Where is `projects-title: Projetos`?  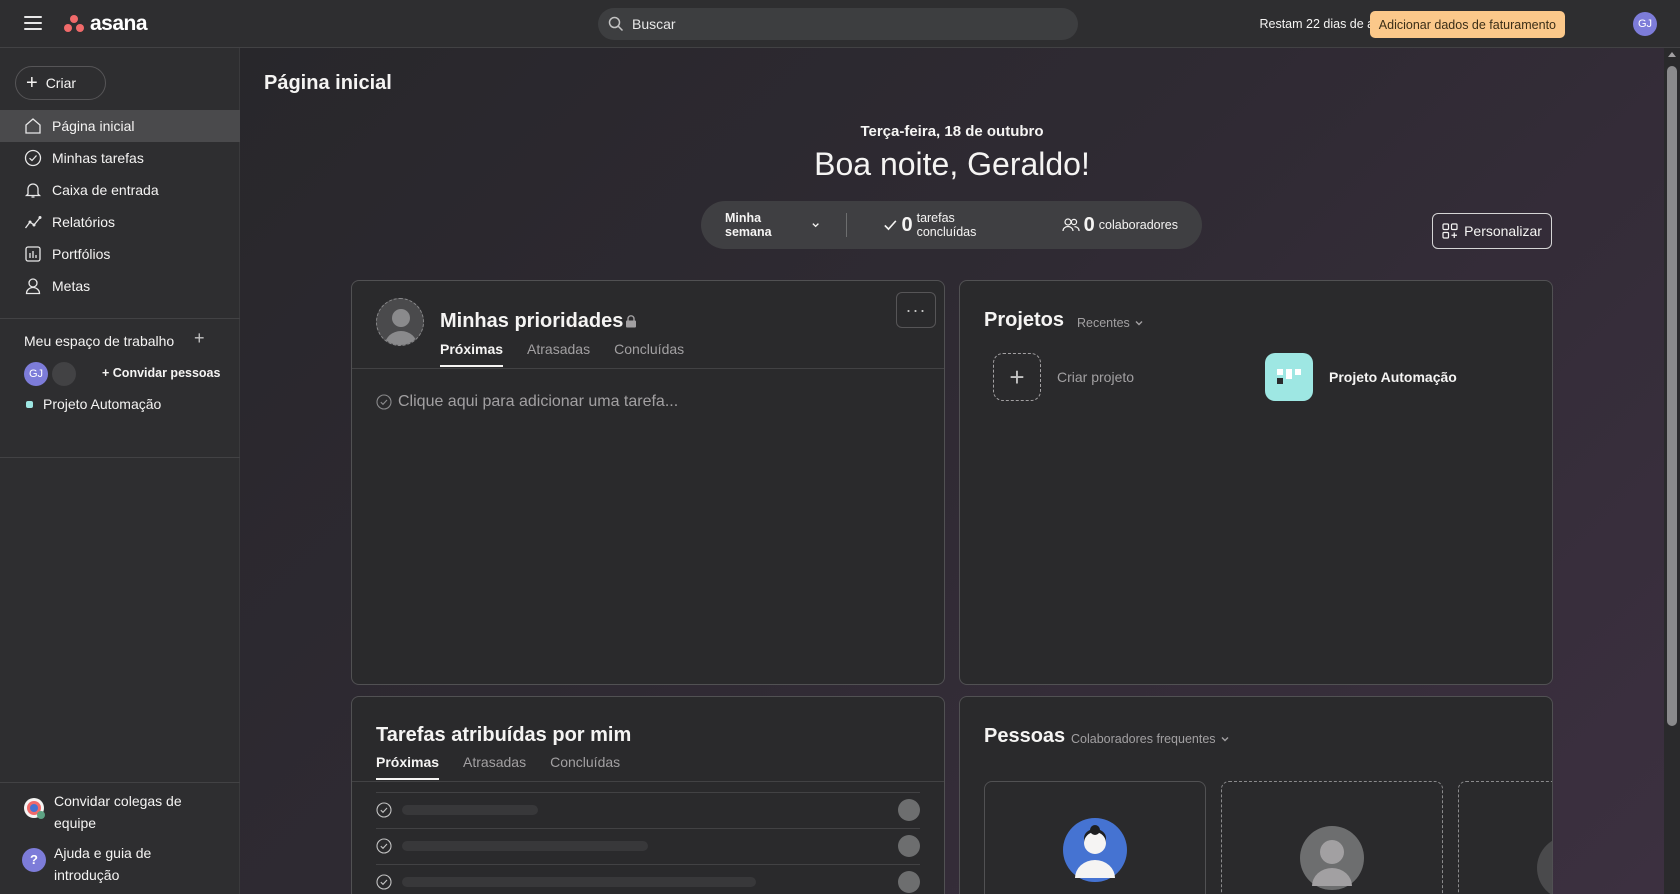
projects-title: Projetos is located at coordinates (1024, 320).